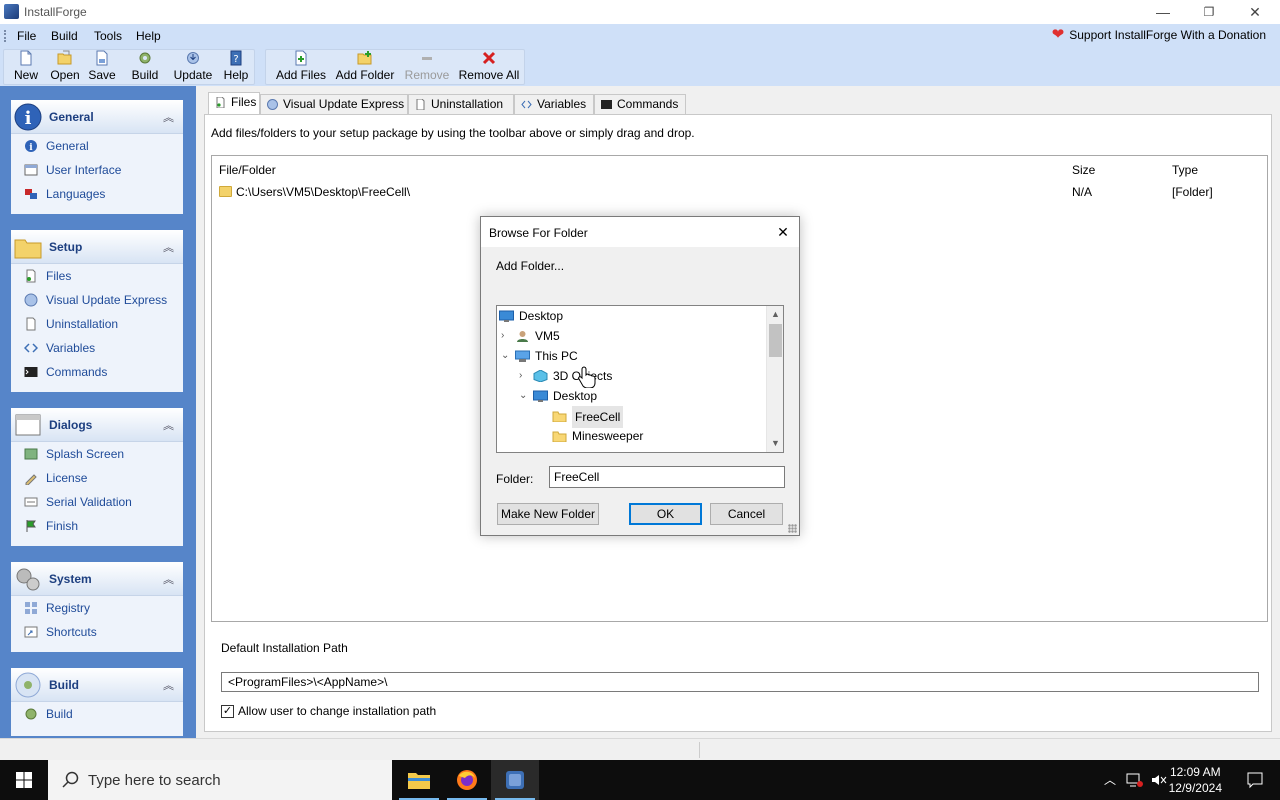  Describe the element at coordinates (97, 348) in the screenshot. I see `sidebar-item-variables: Variables` at that location.